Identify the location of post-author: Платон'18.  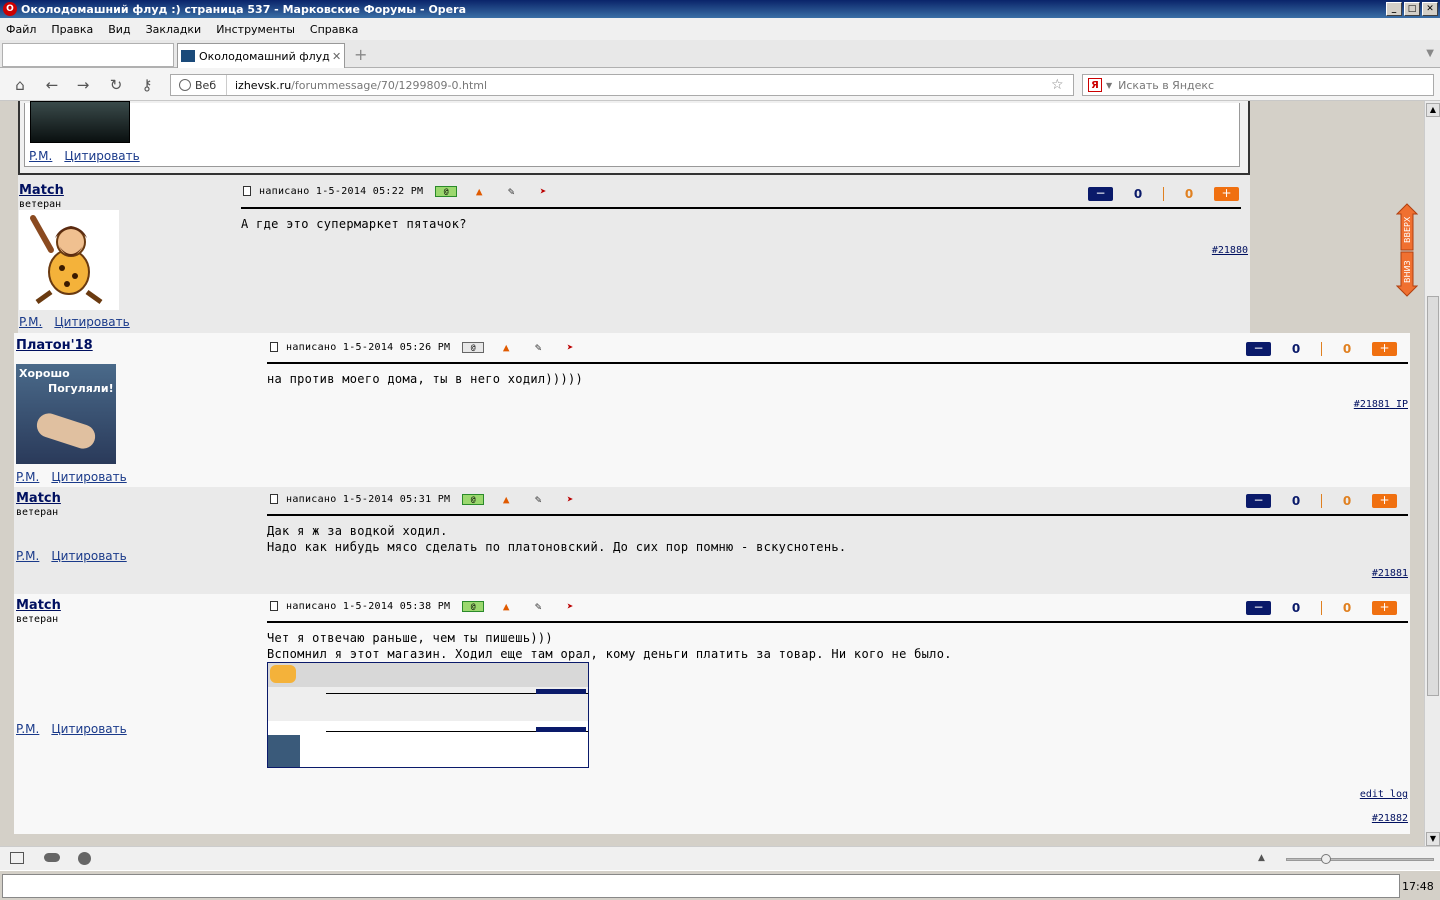
(54, 345).